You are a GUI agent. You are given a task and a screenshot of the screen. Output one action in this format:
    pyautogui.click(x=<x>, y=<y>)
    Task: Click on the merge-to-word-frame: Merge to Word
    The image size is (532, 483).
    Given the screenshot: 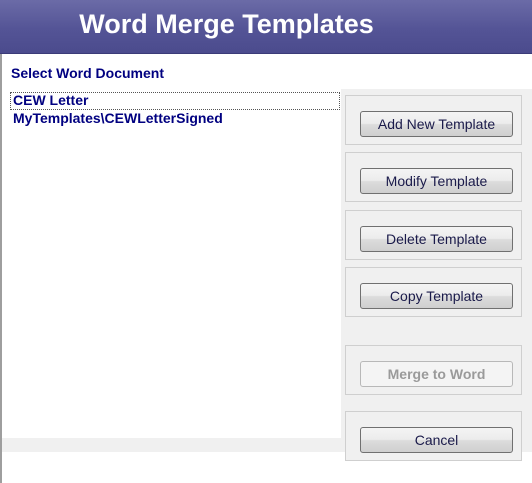 What is the action you would take?
    pyautogui.click(x=433, y=370)
    